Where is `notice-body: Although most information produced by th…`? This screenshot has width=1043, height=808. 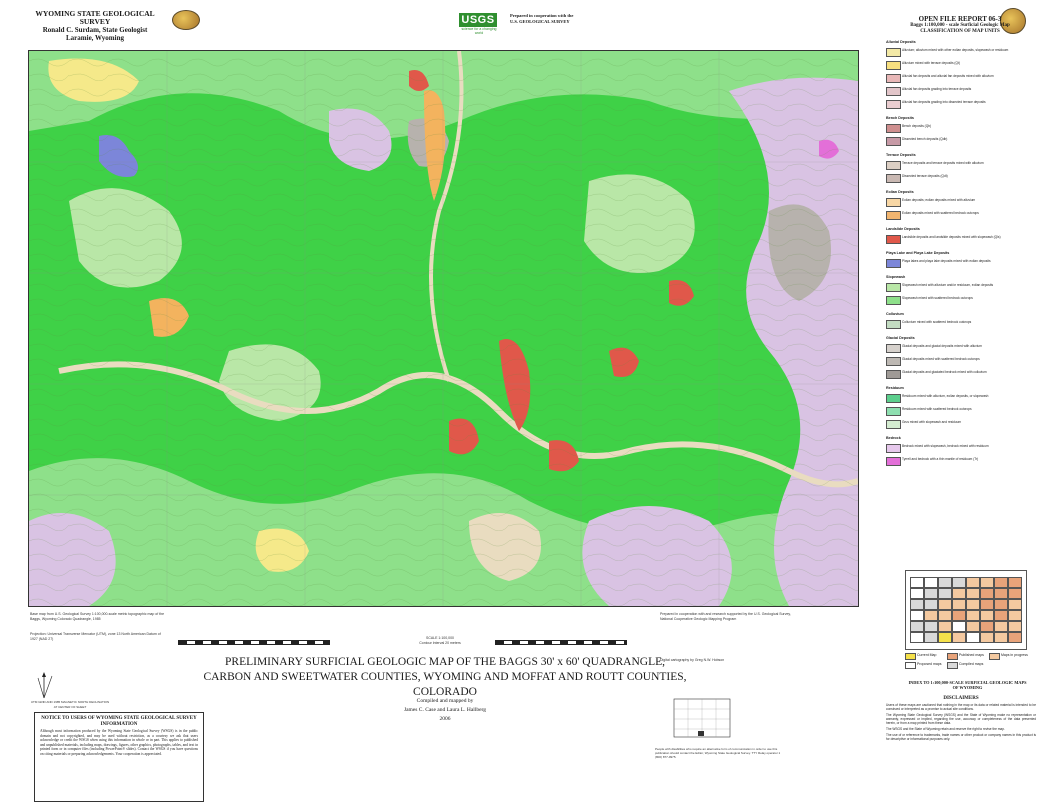 notice-body: Although most information produced by th… is located at coordinates (119, 742).